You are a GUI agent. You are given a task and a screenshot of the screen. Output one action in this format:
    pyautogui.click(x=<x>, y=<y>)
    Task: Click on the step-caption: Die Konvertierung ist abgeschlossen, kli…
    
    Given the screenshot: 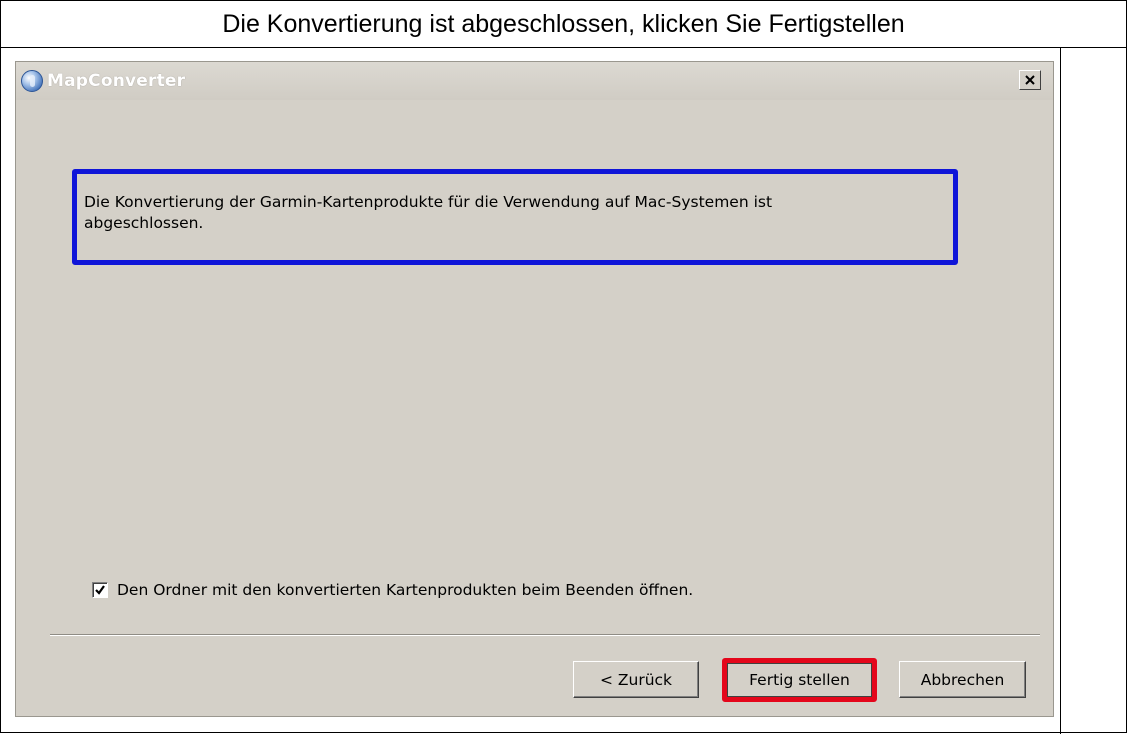 What is the action you would take?
    pyautogui.click(x=563, y=24)
    